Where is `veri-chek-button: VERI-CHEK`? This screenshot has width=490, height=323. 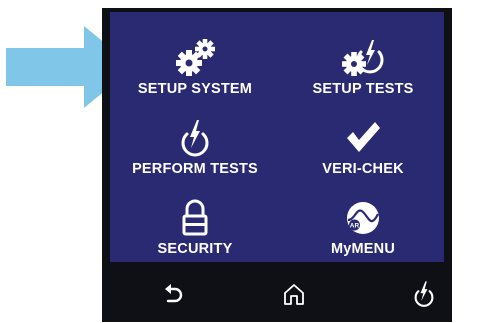 veri-chek-button: VERI-CHEK is located at coordinates (363, 138).